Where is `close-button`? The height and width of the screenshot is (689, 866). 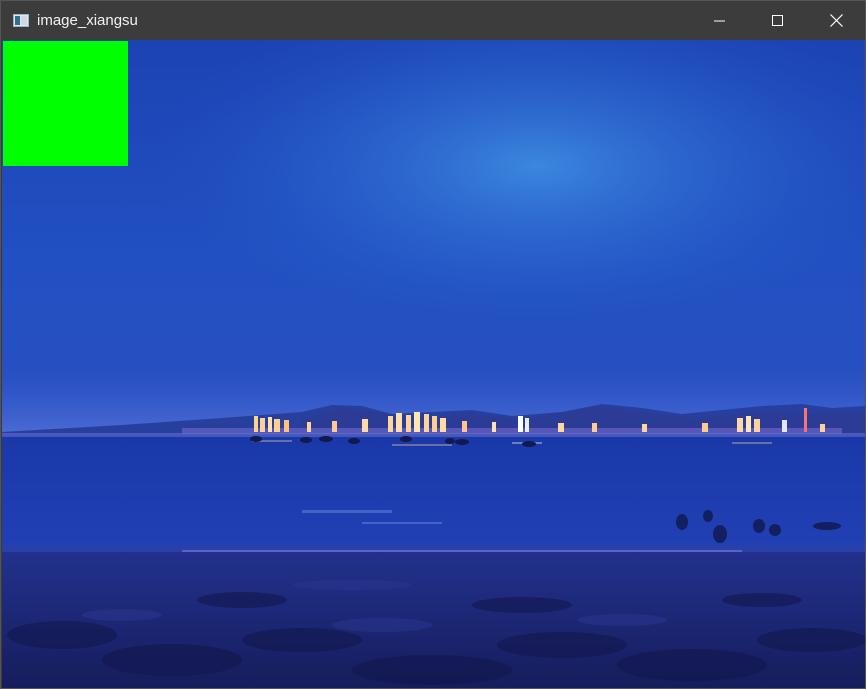
close-button is located at coordinates (836, 20).